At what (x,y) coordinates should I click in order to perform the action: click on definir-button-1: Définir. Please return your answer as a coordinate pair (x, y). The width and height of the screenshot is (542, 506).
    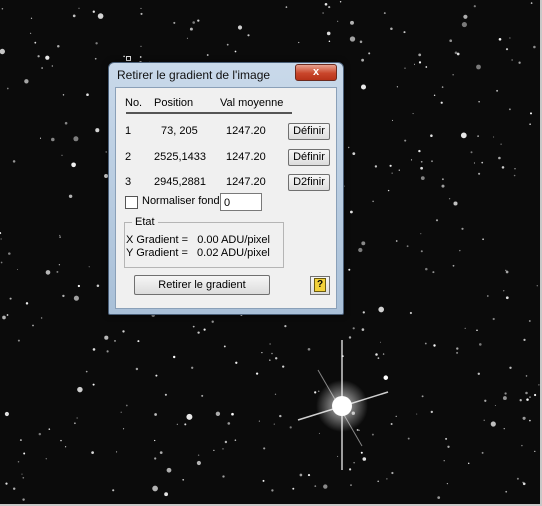
    Looking at the image, I should click on (309, 131).